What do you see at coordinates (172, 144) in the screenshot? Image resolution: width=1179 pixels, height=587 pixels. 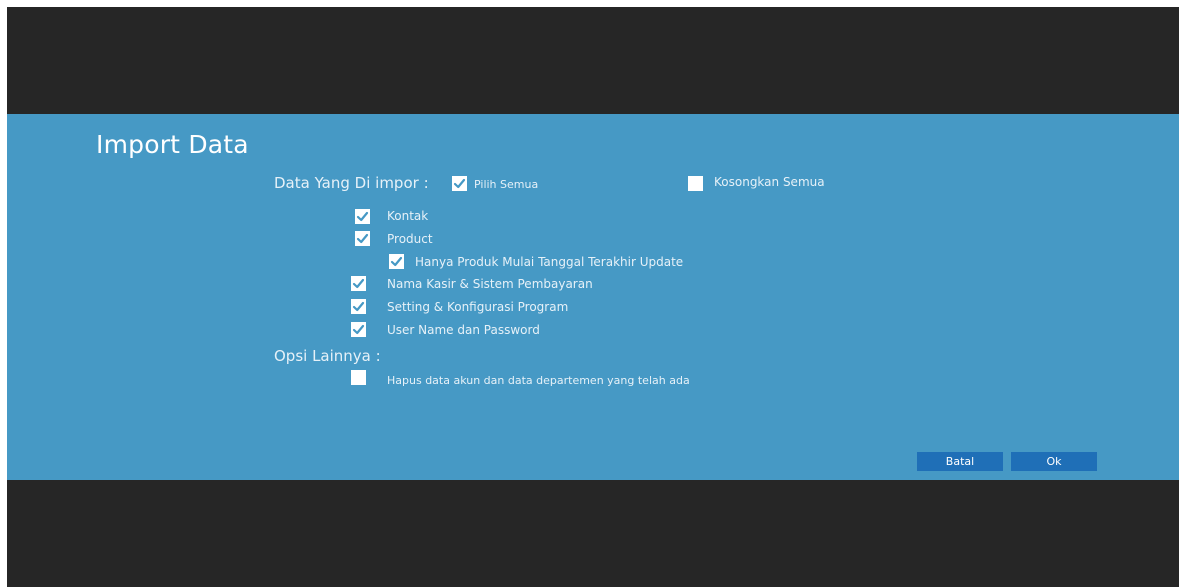 I see `dialog-title: Import Data` at bounding box center [172, 144].